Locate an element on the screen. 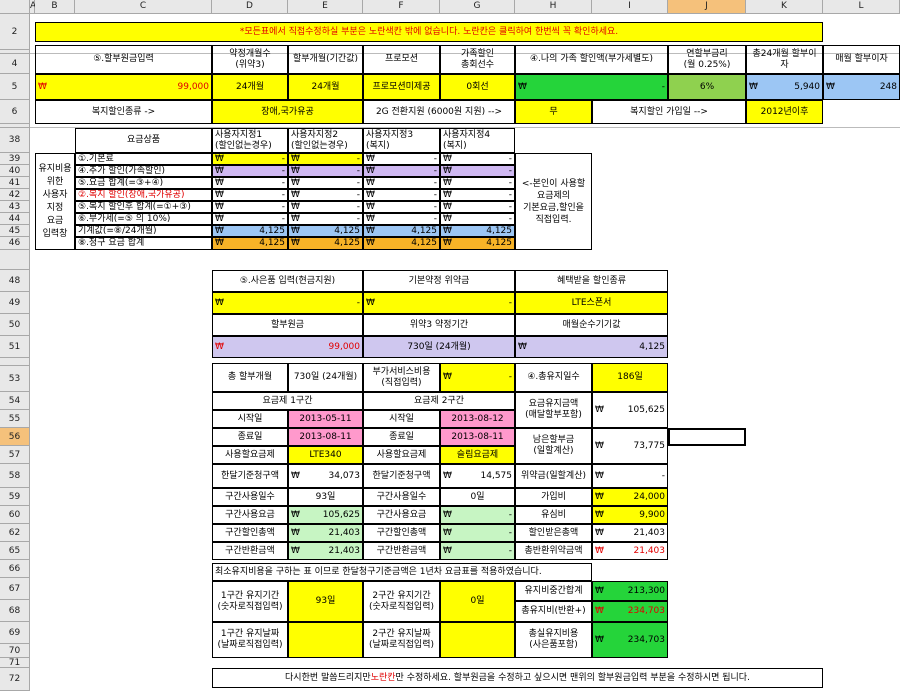 The height and width of the screenshot is (691, 900). row-header: 40 is located at coordinates (15, 171).